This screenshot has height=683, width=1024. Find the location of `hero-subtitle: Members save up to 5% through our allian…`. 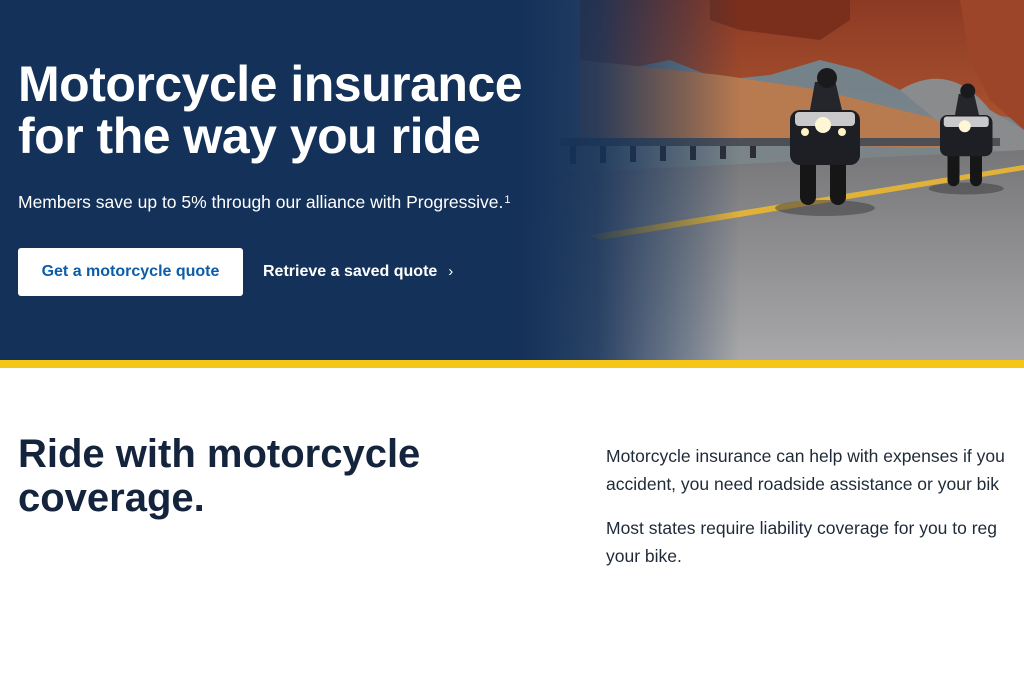

hero-subtitle: Members save up to 5% through our allian… is located at coordinates (264, 202).